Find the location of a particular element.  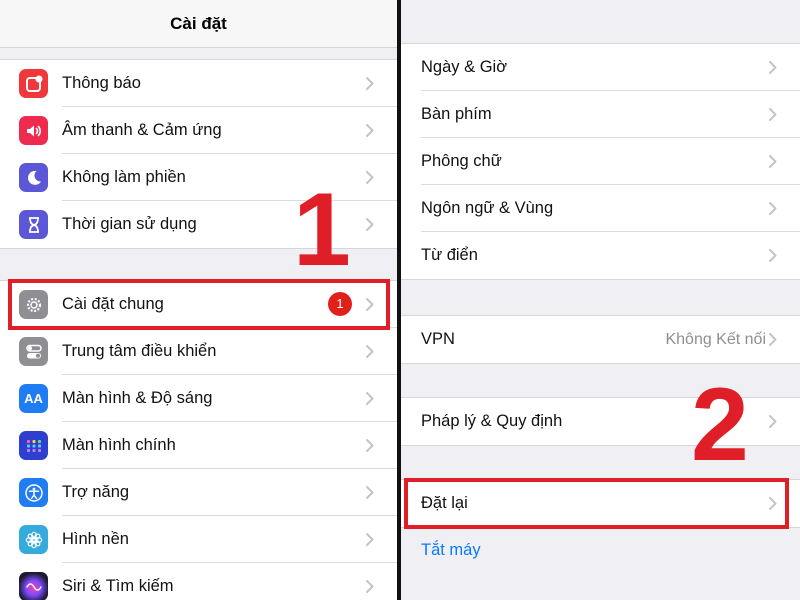

settings-row-siri-search: Siri & Tìm kiếm is located at coordinates (198, 581).